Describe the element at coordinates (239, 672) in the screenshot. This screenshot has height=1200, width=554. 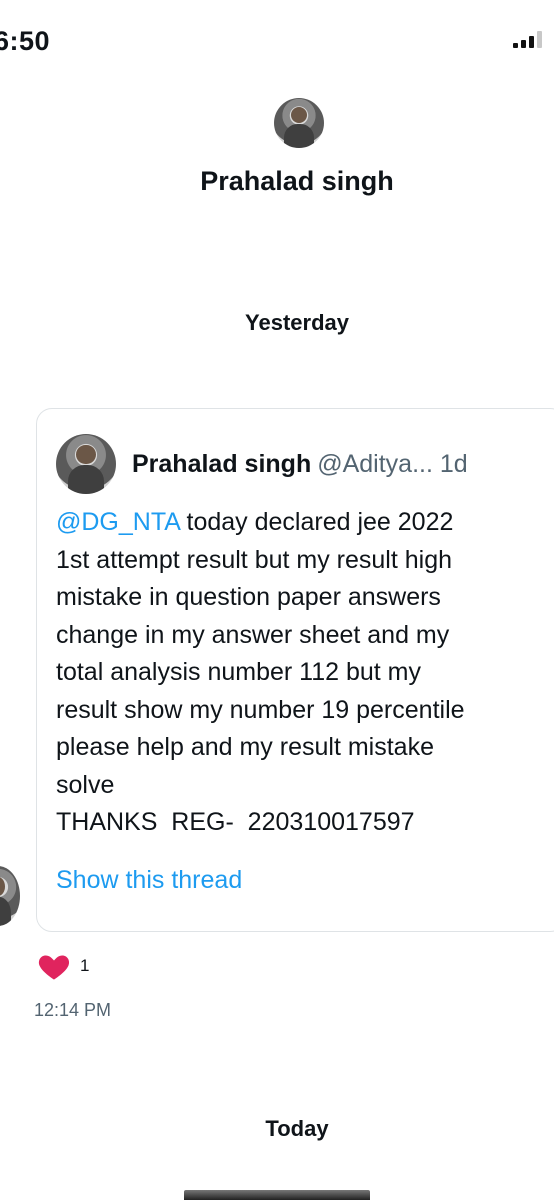
I see `tweet-line: total analysis number 112 but my` at that location.